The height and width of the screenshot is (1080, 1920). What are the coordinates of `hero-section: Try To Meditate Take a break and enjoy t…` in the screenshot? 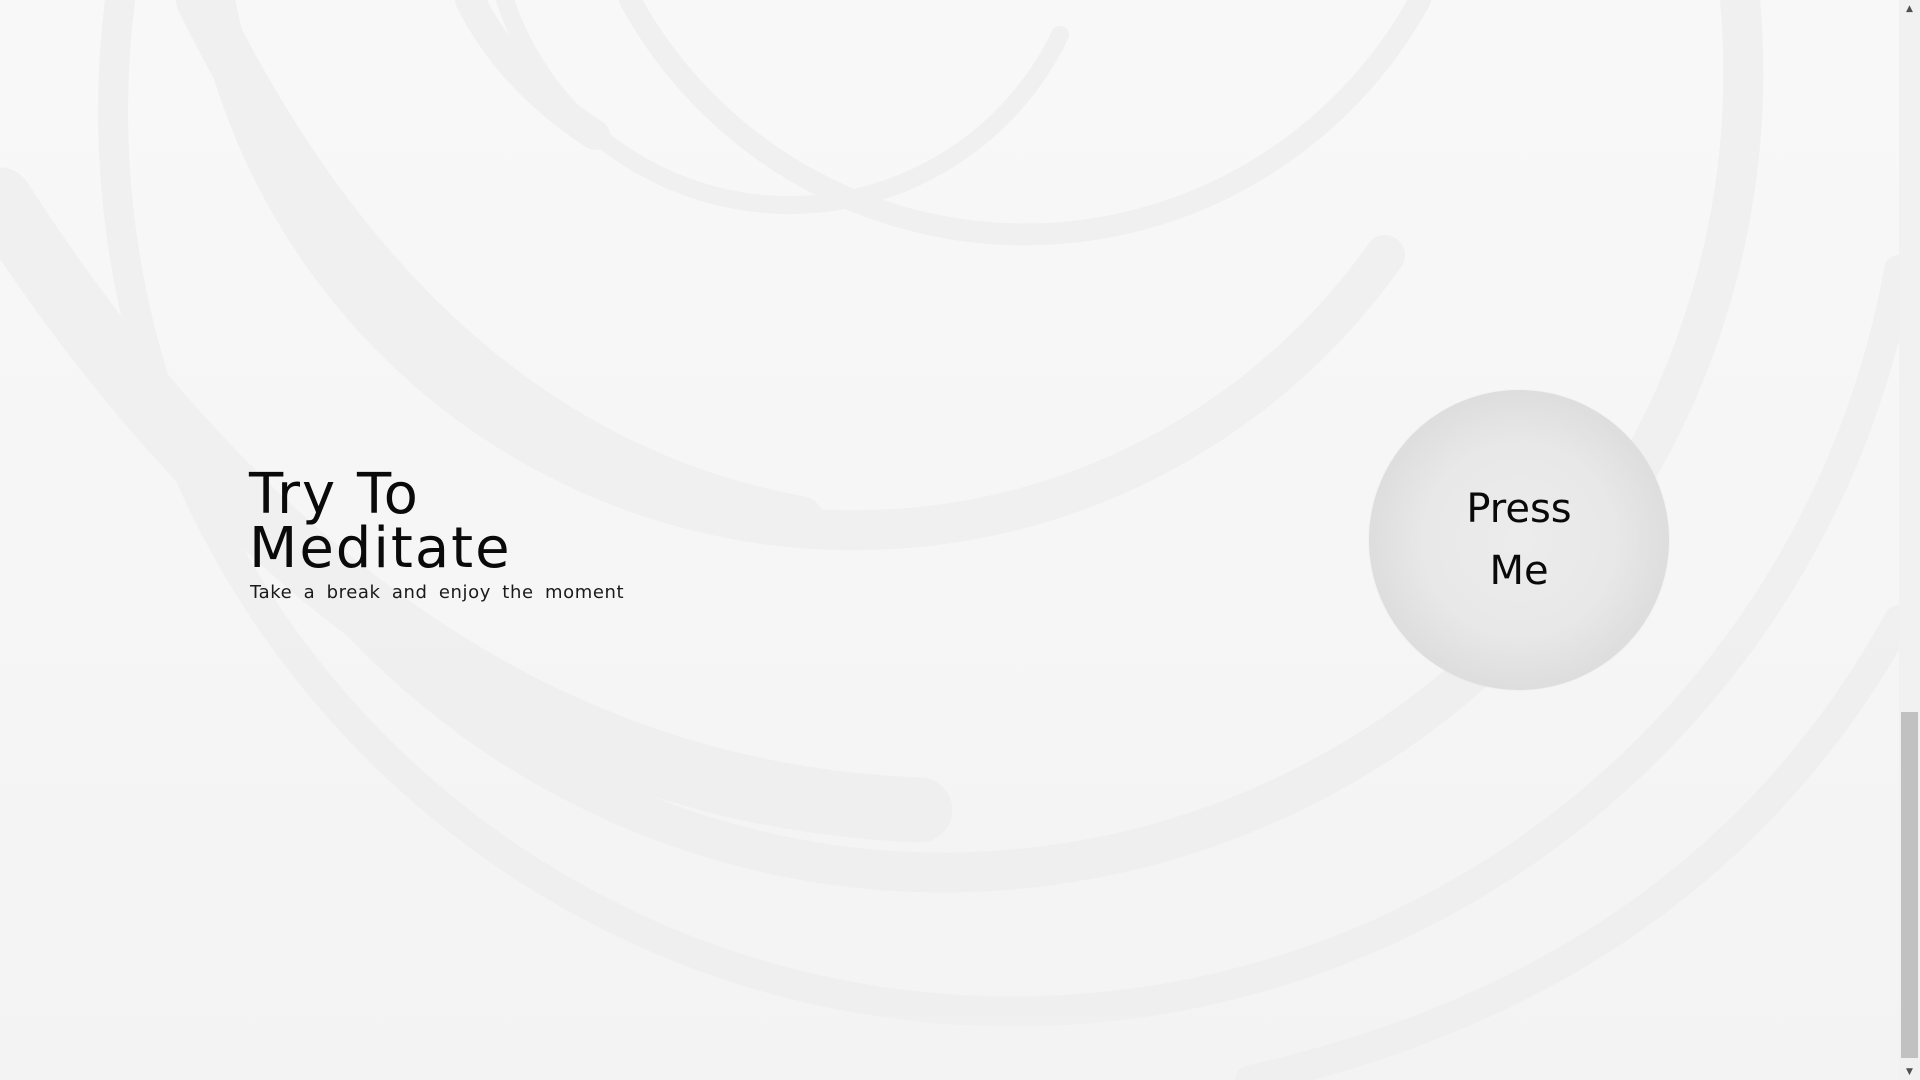 It's located at (437, 533).